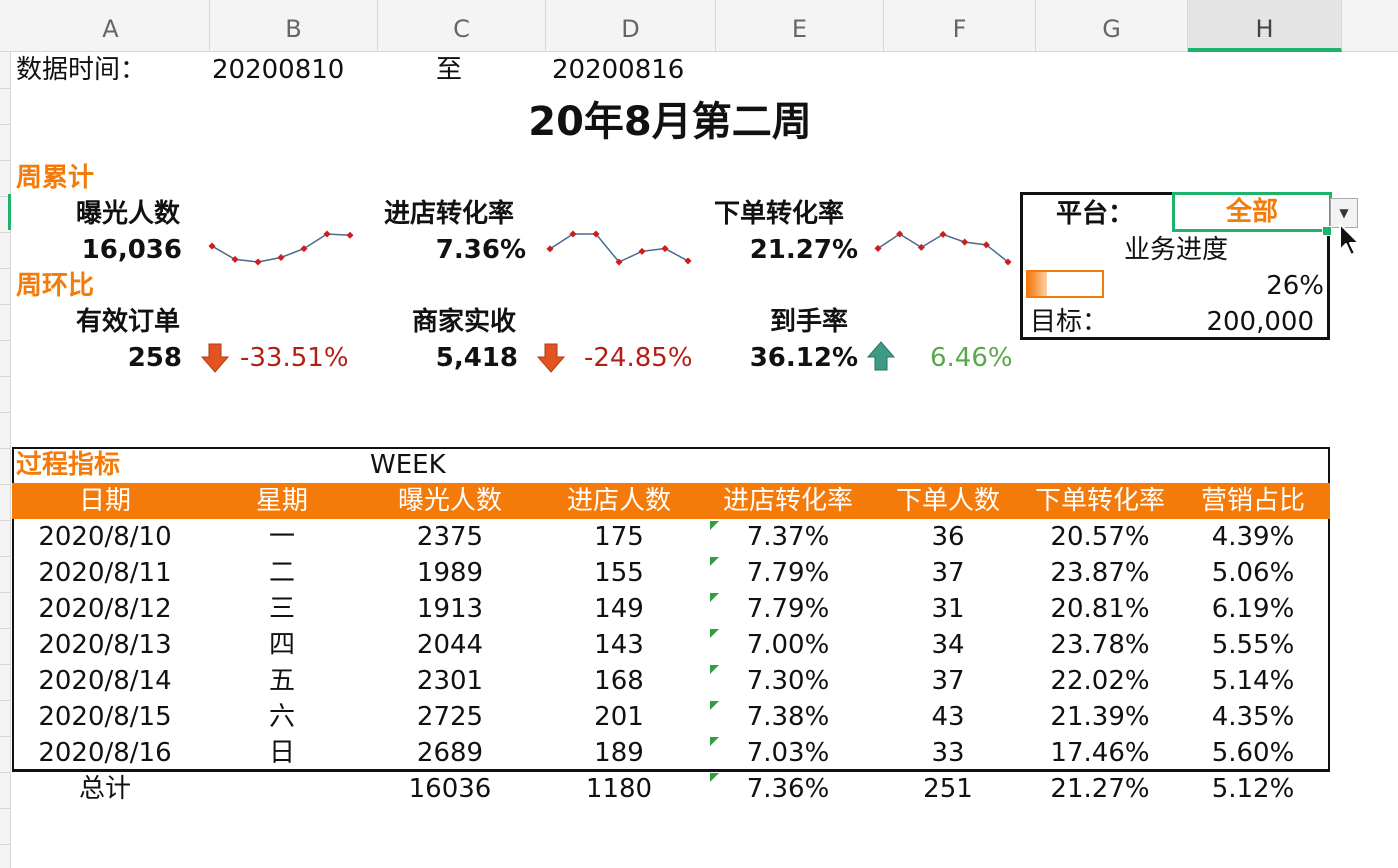  Describe the element at coordinates (1100, 609) in the screenshot. I see `table-cell: 20.81%` at that location.